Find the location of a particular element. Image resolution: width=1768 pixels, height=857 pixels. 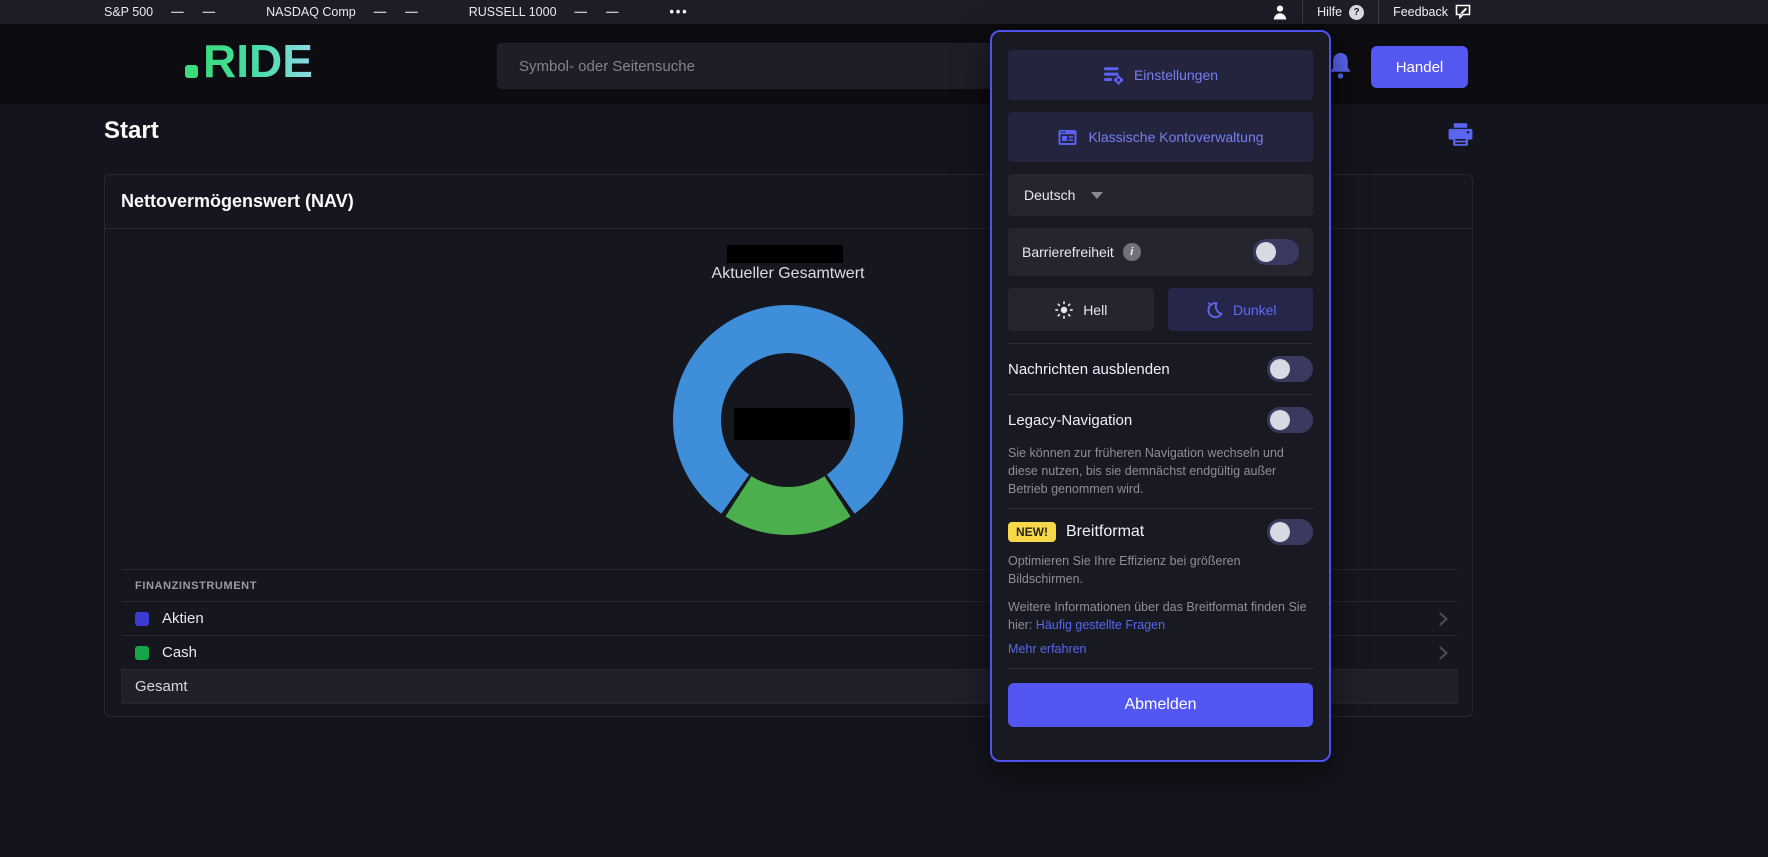

app-header: RIDE Handel is located at coordinates (884, 64).